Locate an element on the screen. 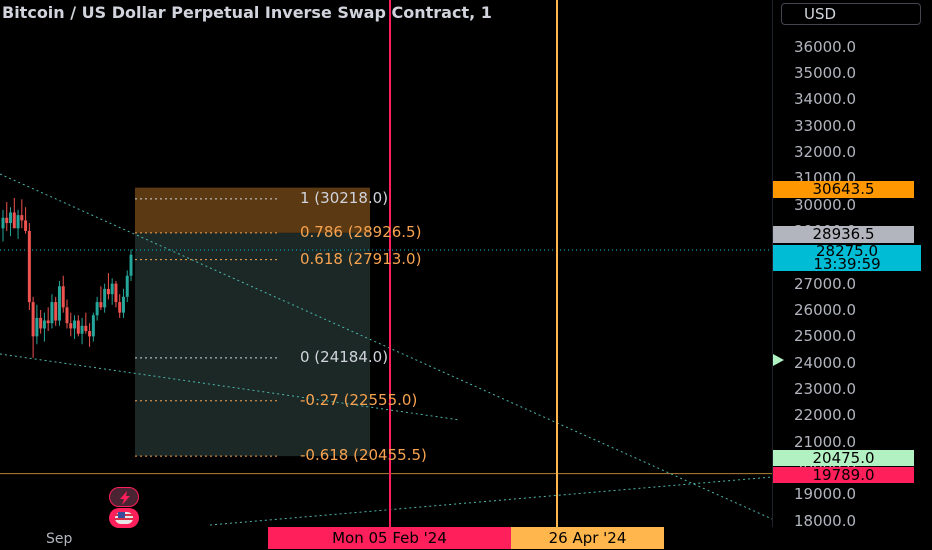  fib-level-label: 0.618 (27913.0) is located at coordinates (360, 259).